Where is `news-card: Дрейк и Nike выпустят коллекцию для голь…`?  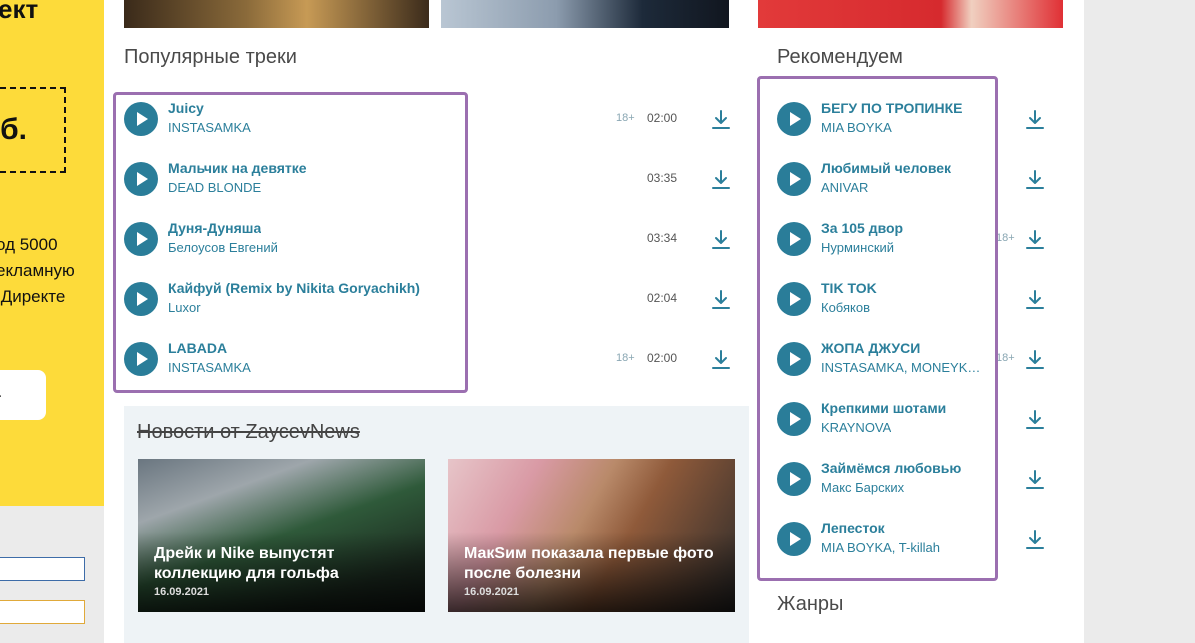 news-card: Дрейк и Nike выпустят коллекцию для голь… is located at coordinates (281, 535).